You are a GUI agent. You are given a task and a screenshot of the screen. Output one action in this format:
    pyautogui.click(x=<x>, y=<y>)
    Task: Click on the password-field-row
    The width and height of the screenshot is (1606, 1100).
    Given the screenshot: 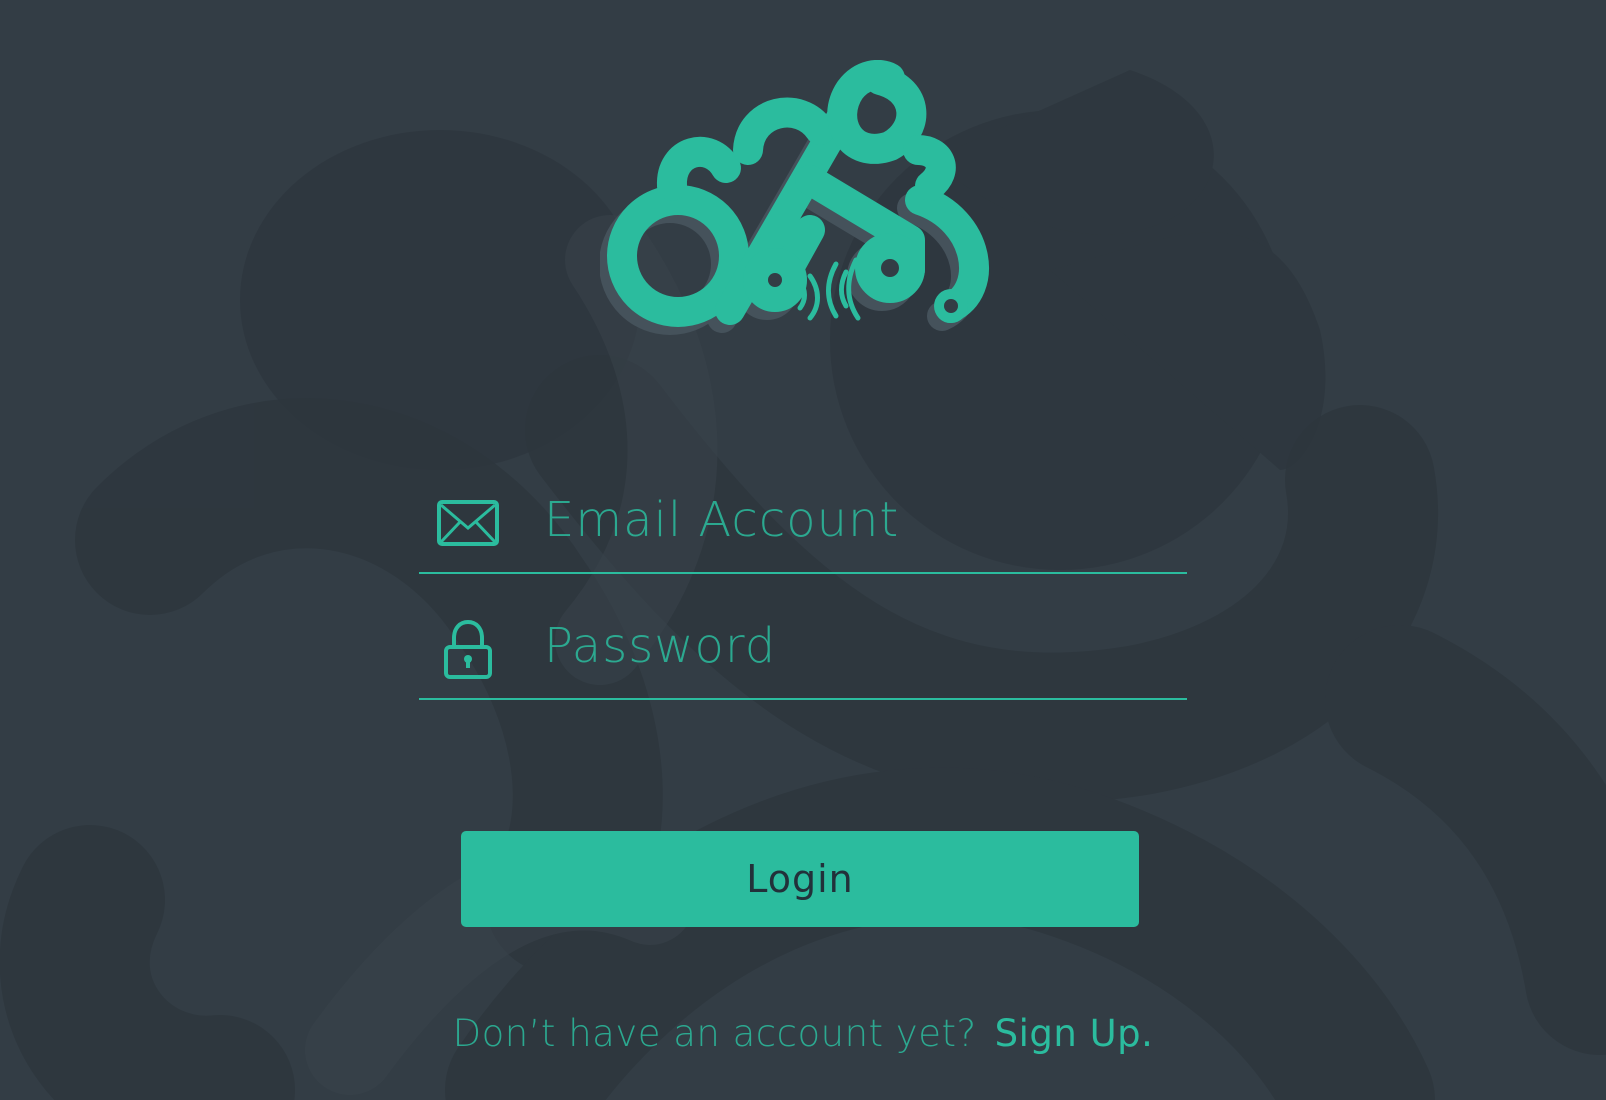 What is the action you would take?
    pyautogui.click(x=803, y=651)
    